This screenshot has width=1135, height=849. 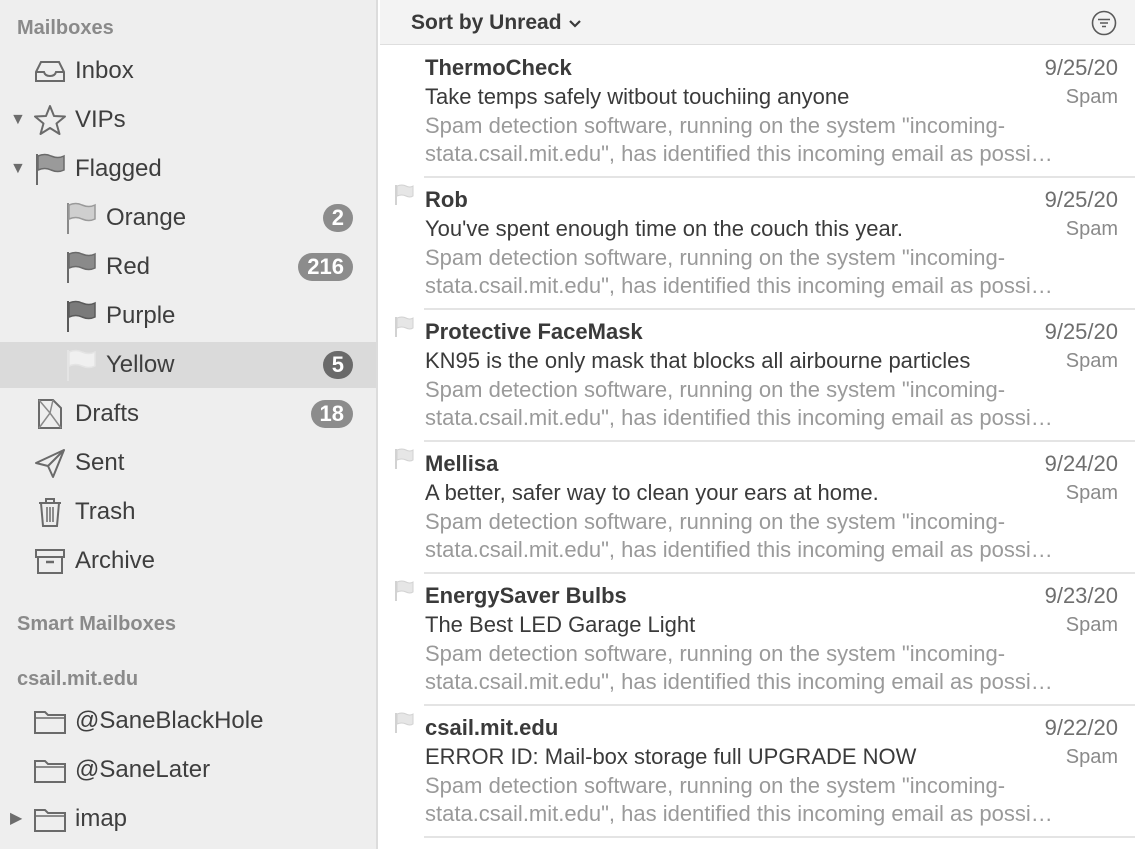 What do you see at coordinates (96, 624) in the screenshot?
I see `smart-mailboxes-header: Smart Mailboxes` at bounding box center [96, 624].